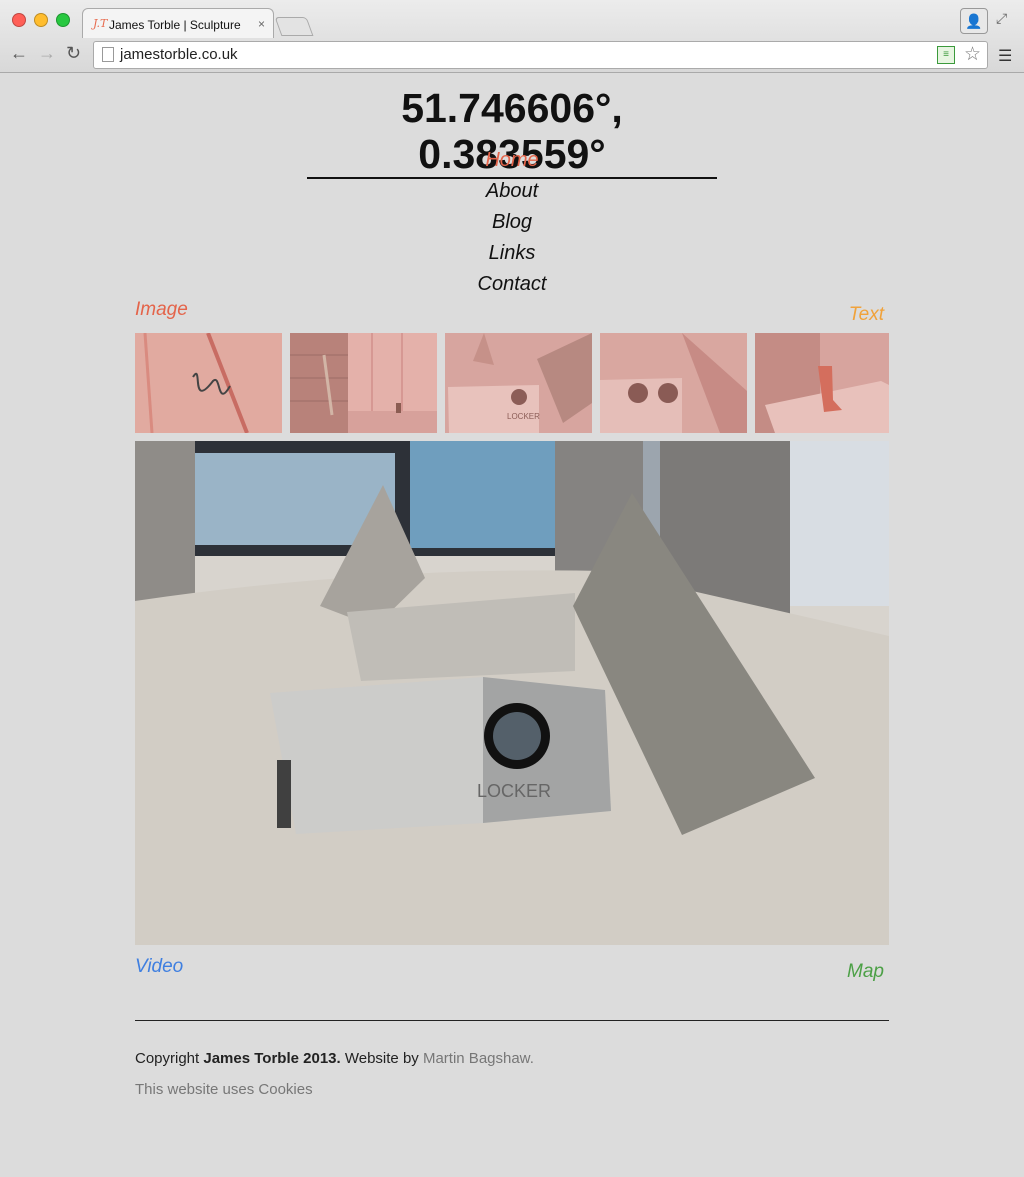 This screenshot has height=1177, width=1024. I want to click on zoom-window-button, so click(63, 20).